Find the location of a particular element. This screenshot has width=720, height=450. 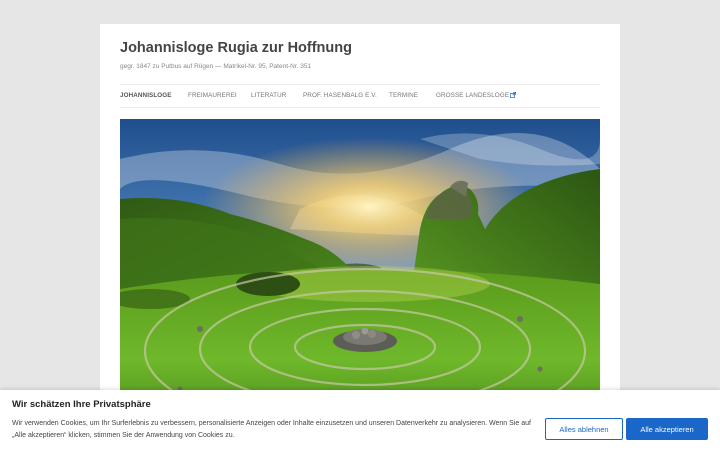

nav-item-literatur: LITERATUR is located at coordinates (268, 95).